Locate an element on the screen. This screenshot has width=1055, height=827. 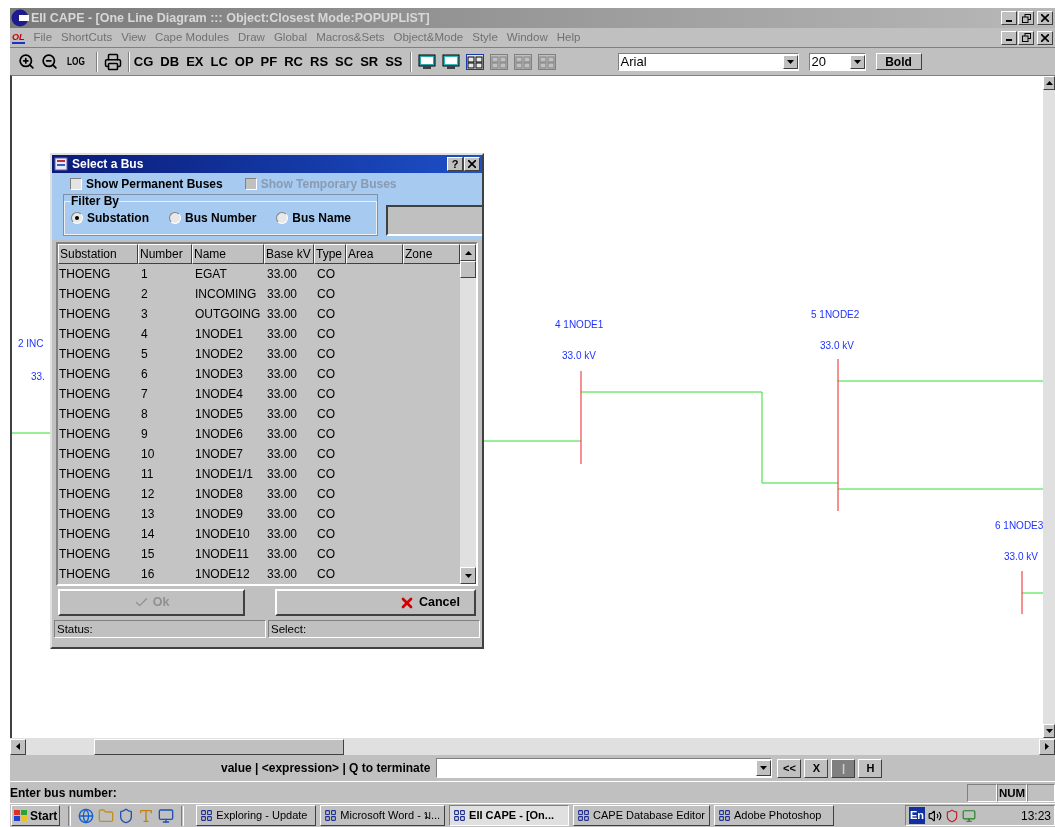
size-dropdown: 20 is located at coordinates (837, 61).